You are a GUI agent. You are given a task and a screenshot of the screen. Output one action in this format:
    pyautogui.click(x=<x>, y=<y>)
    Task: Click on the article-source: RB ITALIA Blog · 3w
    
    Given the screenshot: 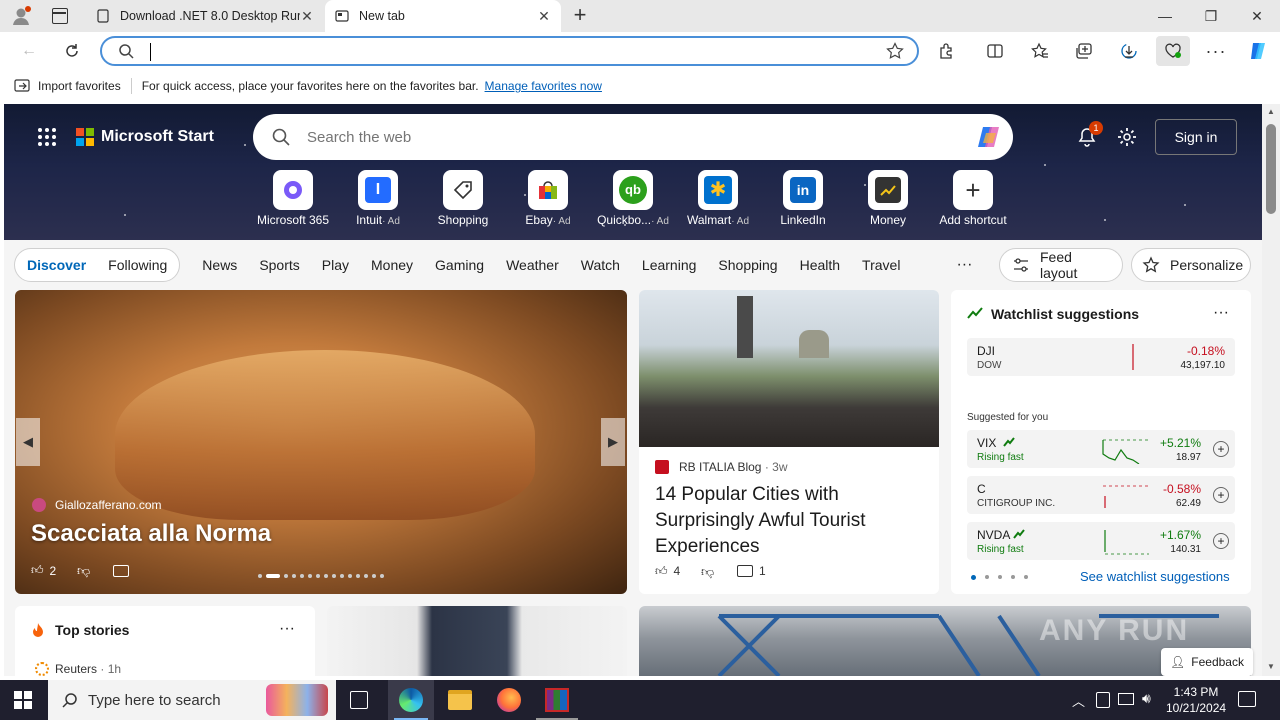 What is the action you would take?
    pyautogui.click(x=733, y=467)
    